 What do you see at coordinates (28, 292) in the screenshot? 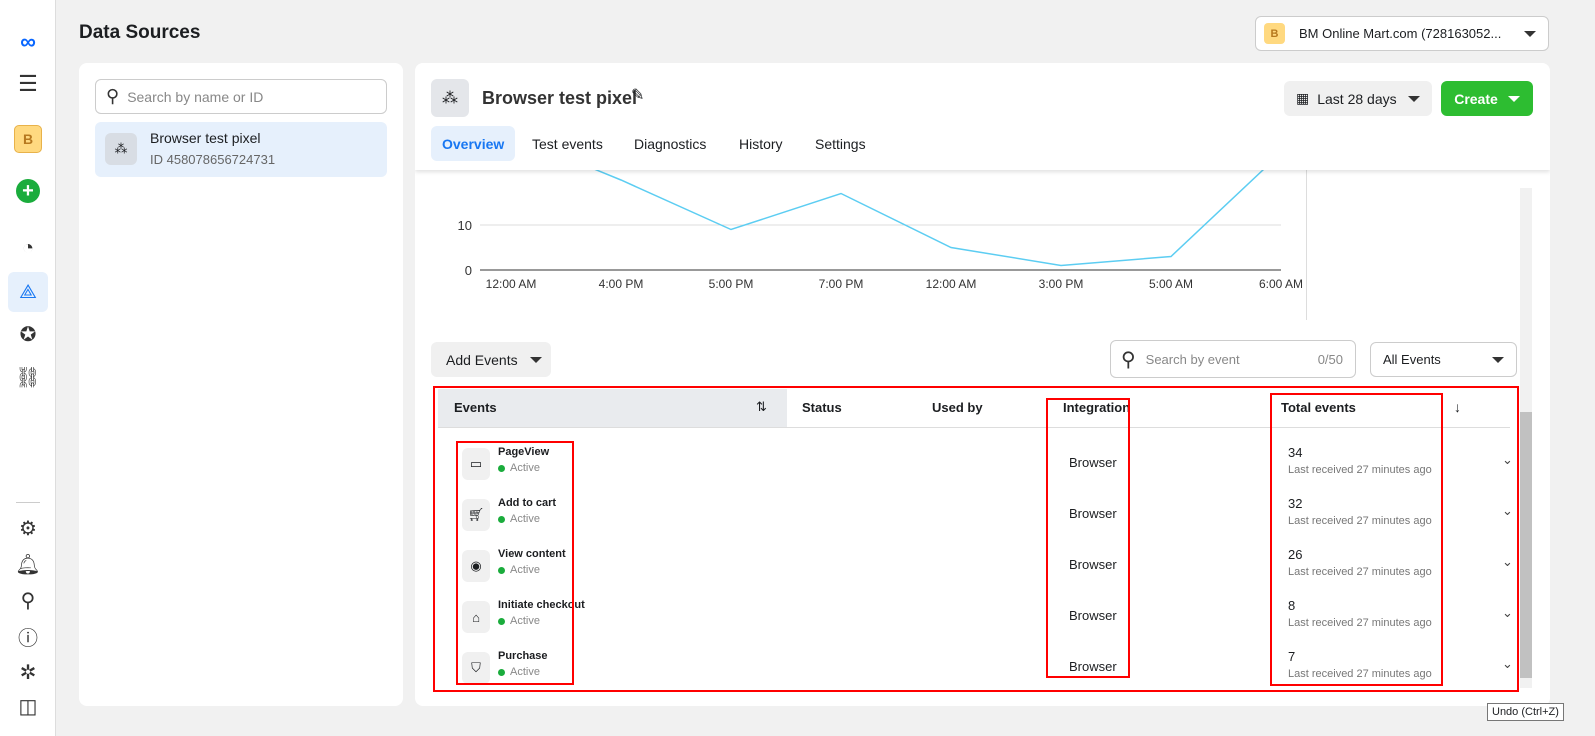
I see `events-manager-icon: ⟁` at bounding box center [28, 292].